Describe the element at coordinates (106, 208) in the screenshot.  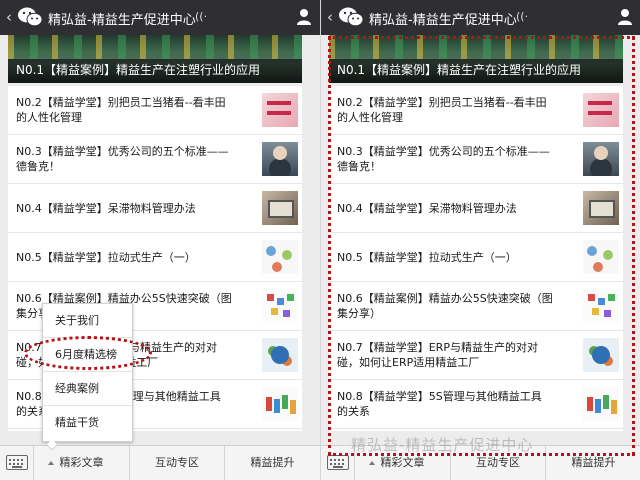
I see `article-title: N0.4【精益学堂】呆滞物料管理办法` at that location.